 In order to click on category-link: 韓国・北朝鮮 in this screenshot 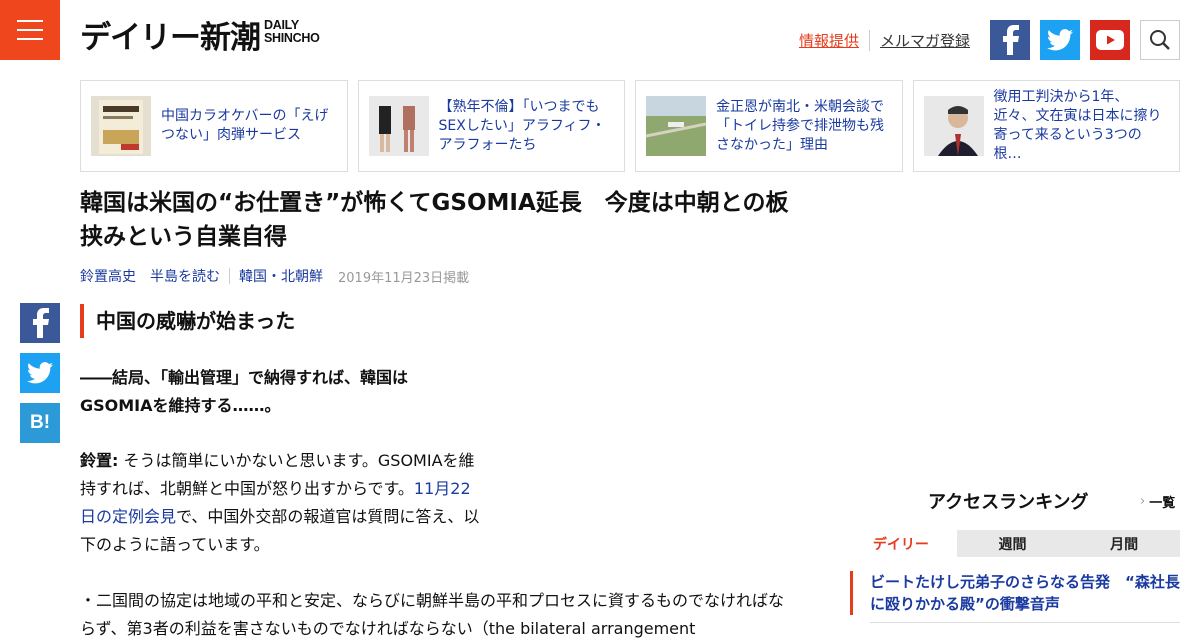, I will do `click(281, 276)`.